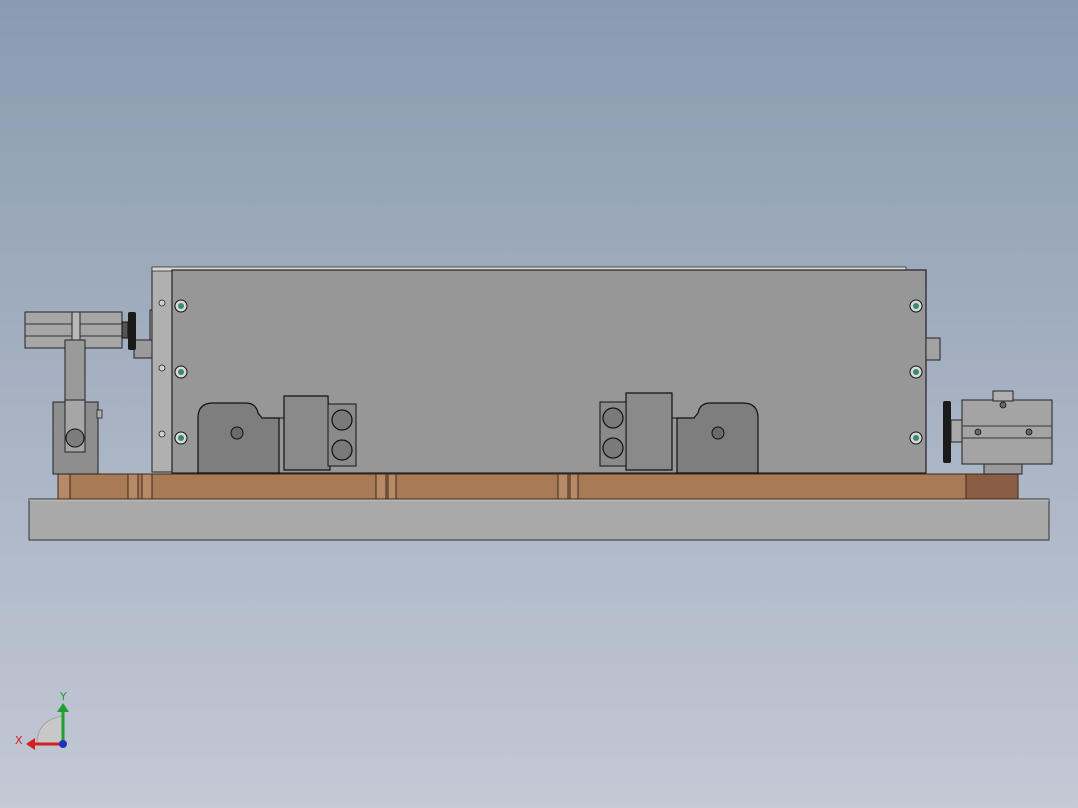 The image size is (1078, 808). What do you see at coordinates (154, 370) in the screenshot?
I see `left-mount-bracket` at bounding box center [154, 370].